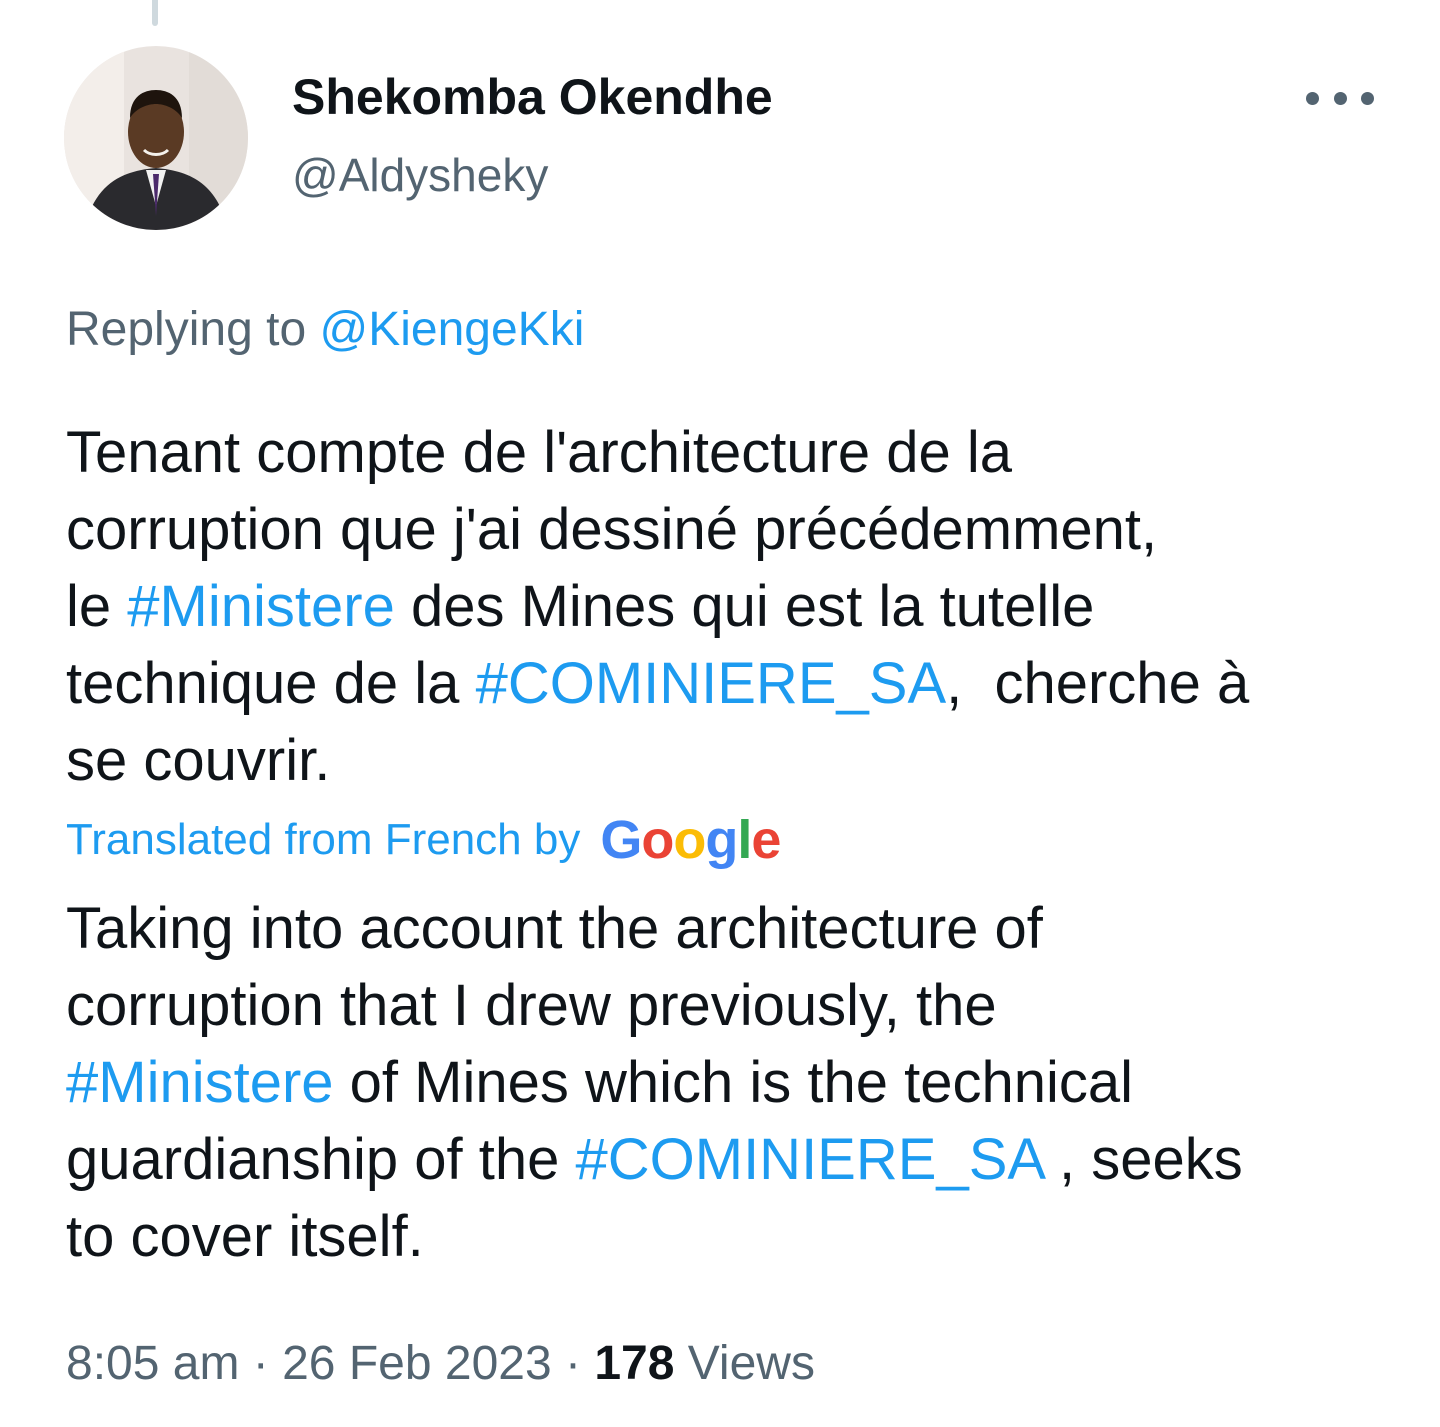  I want to click on translated-text-segment: , seeks, so click(1151, 1159).